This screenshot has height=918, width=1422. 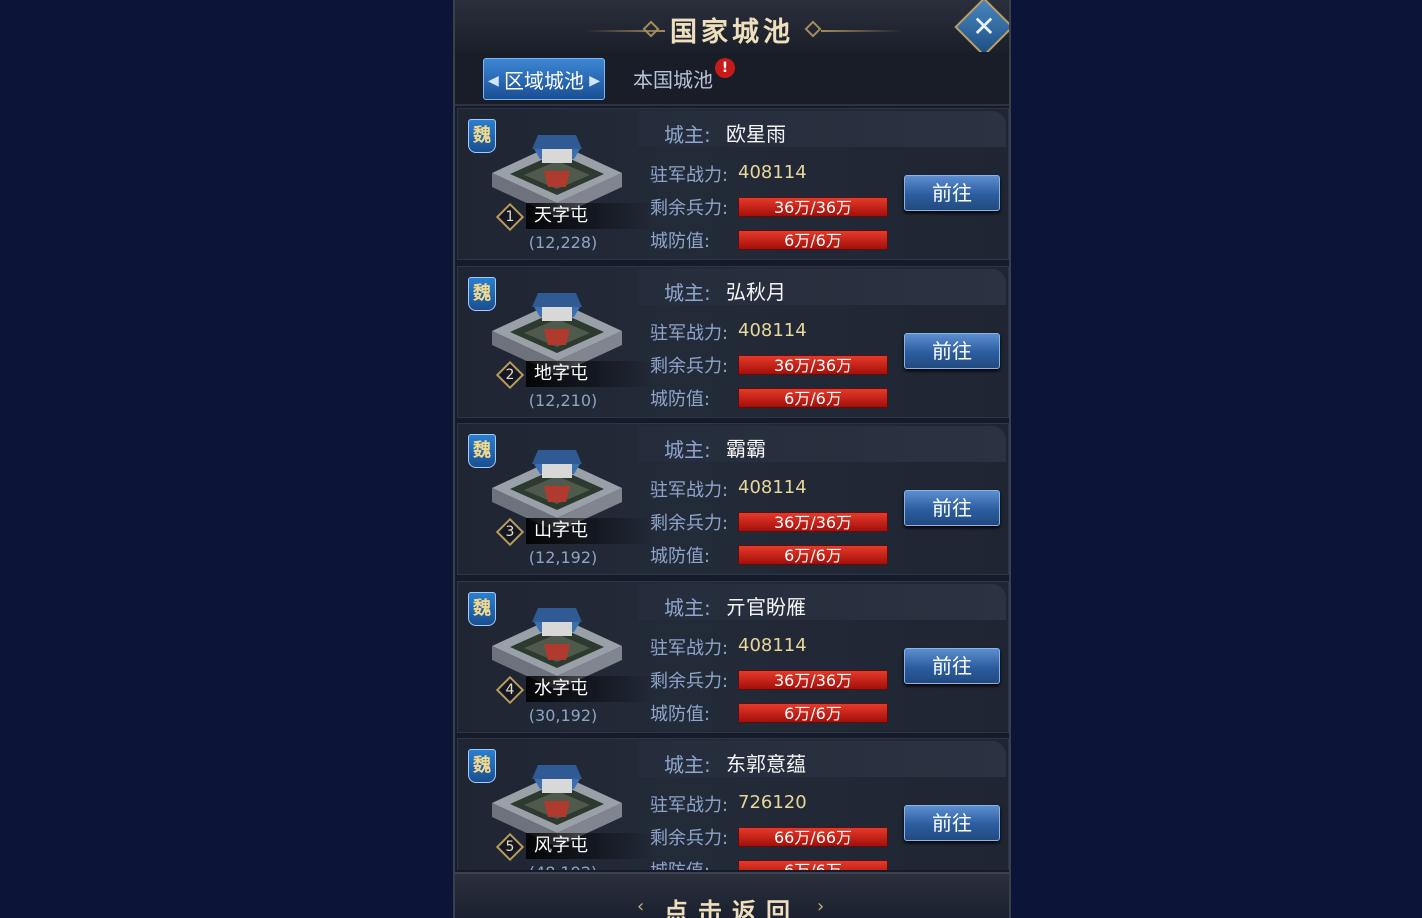 I want to click on return-button: ‹ 点击返回 ›, so click(x=732, y=895).